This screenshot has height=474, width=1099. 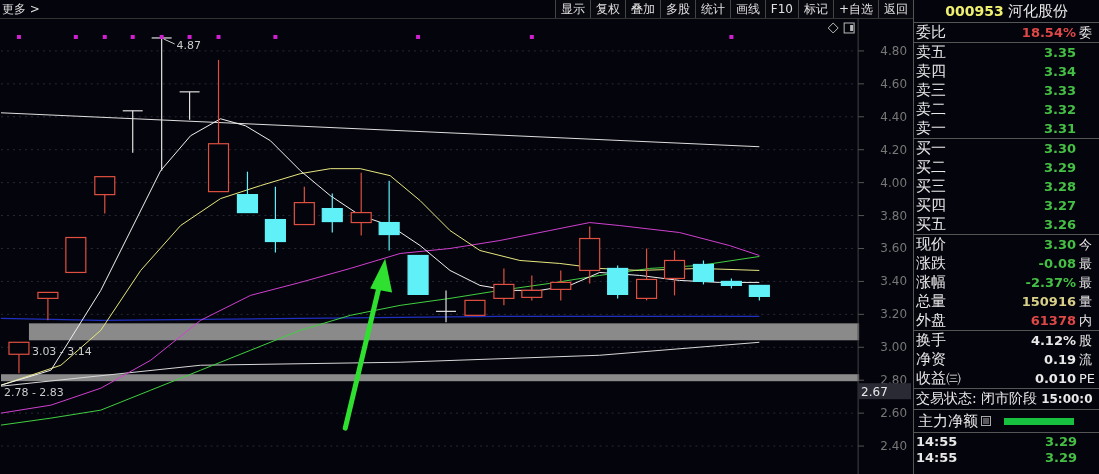 What do you see at coordinates (1086, 359) in the screenshot?
I see `quote-label: 流` at bounding box center [1086, 359].